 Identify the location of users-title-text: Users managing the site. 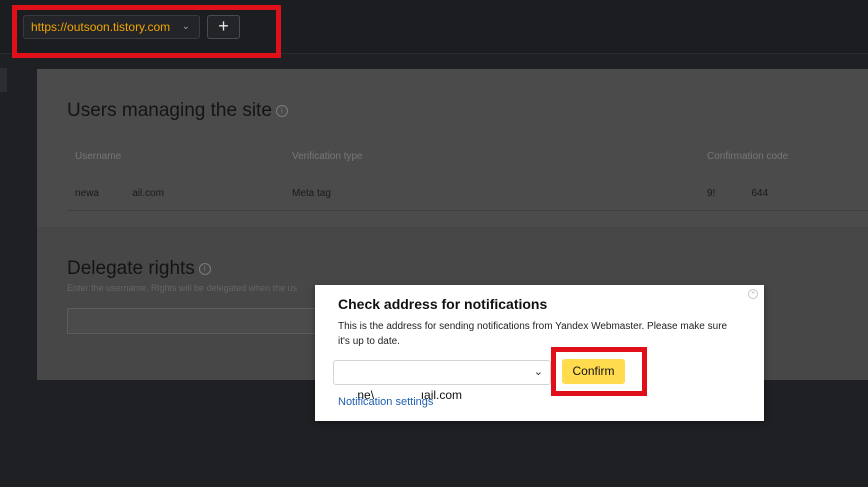
(169, 110).